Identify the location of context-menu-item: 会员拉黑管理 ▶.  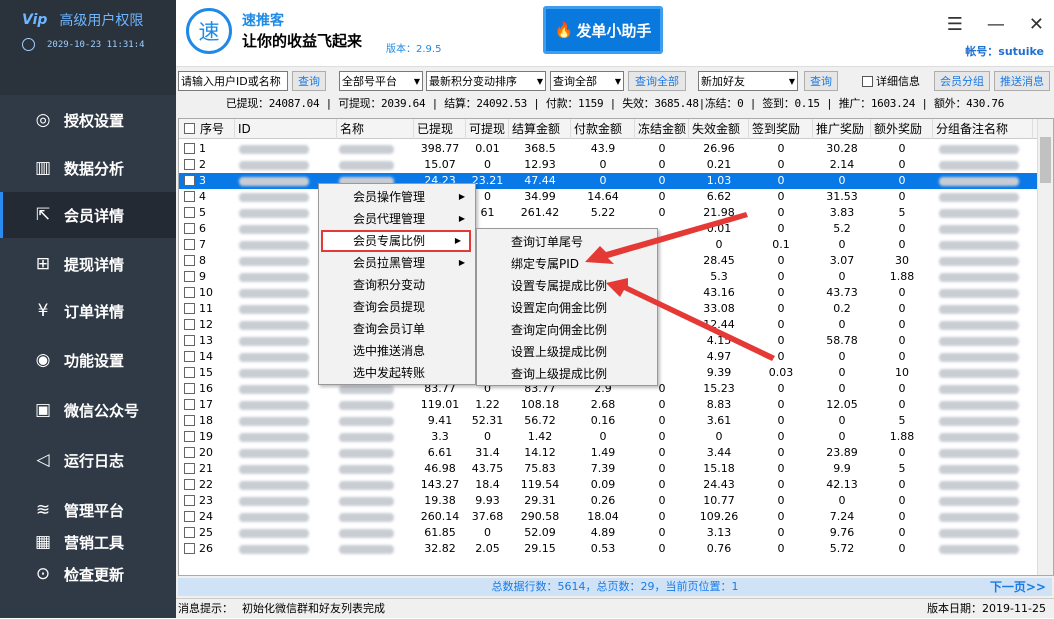
(396, 263).